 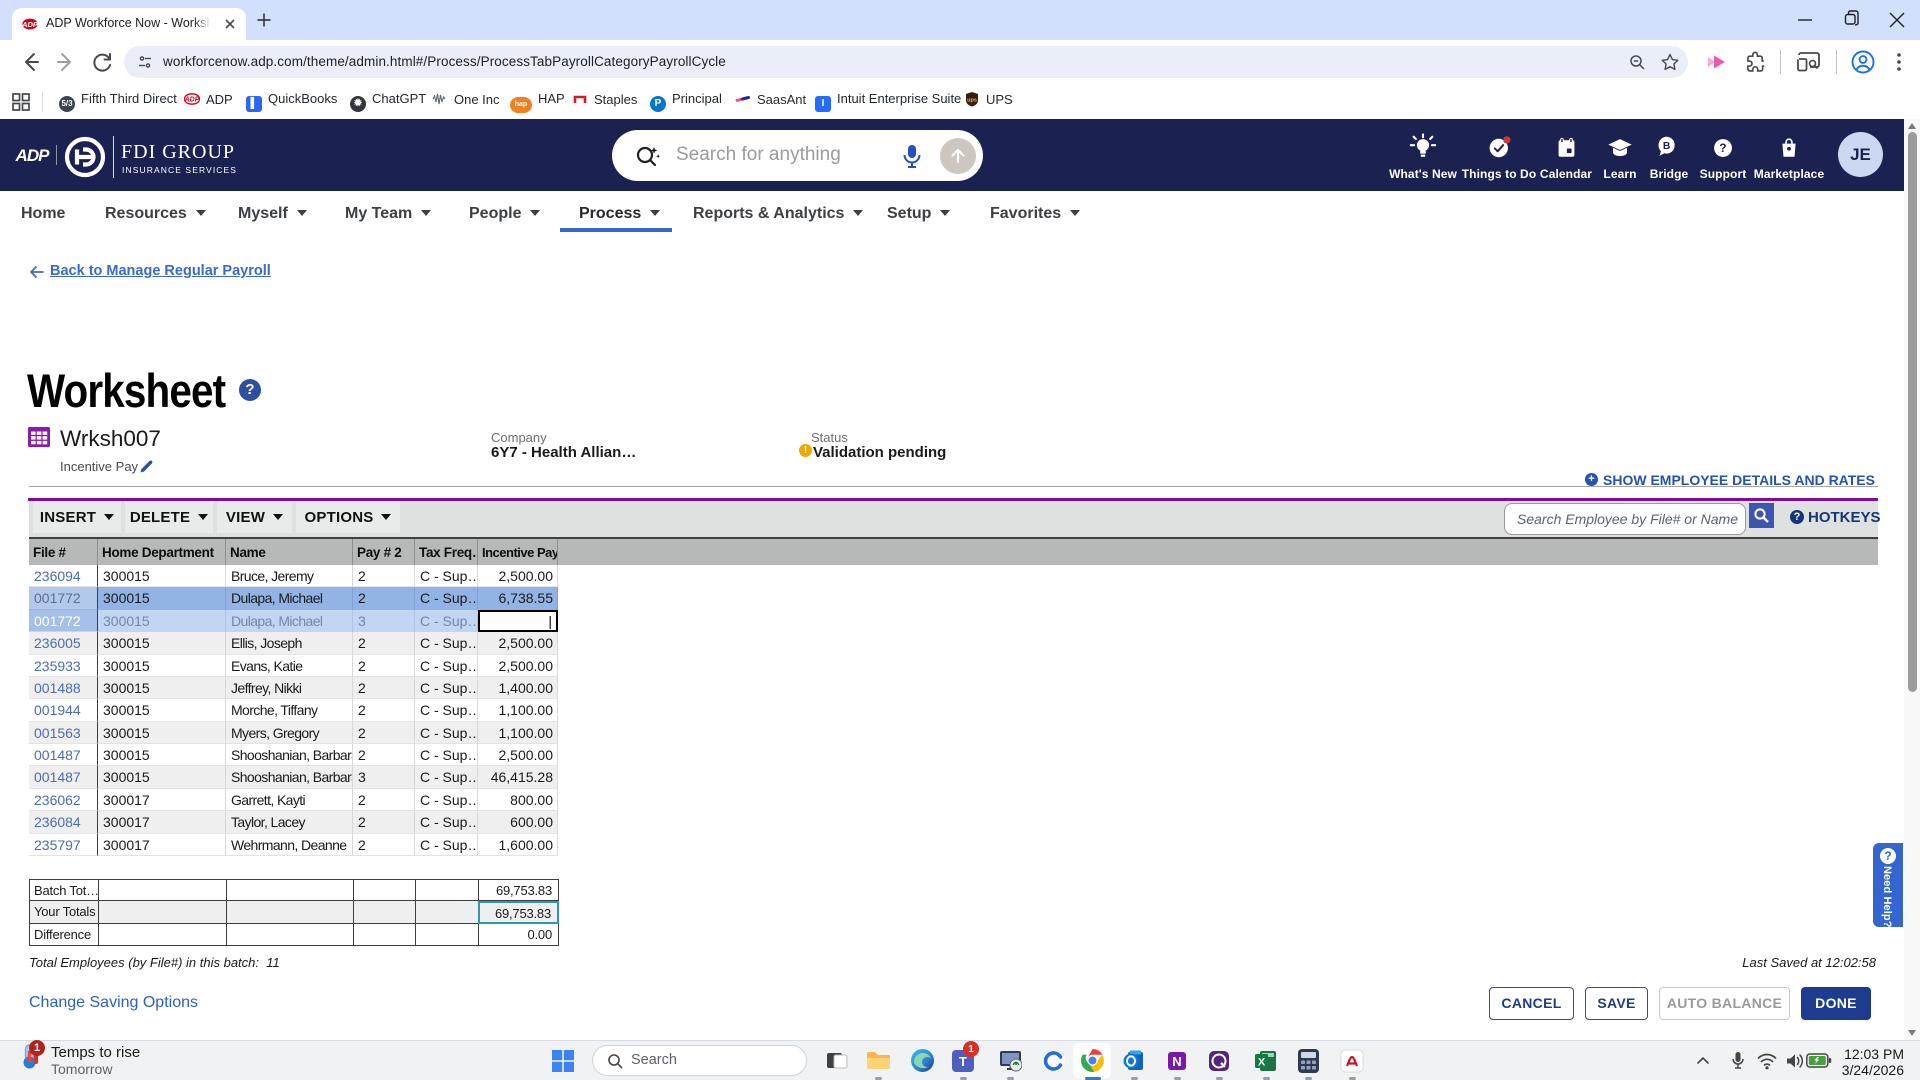 I want to click on svg-text: X, so click(x=1262, y=1063).